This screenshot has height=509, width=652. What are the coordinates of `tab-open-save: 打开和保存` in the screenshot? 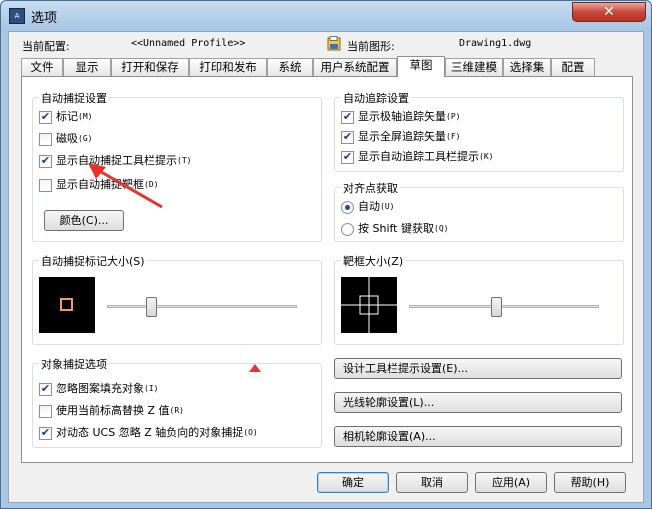 It's located at (150, 67).